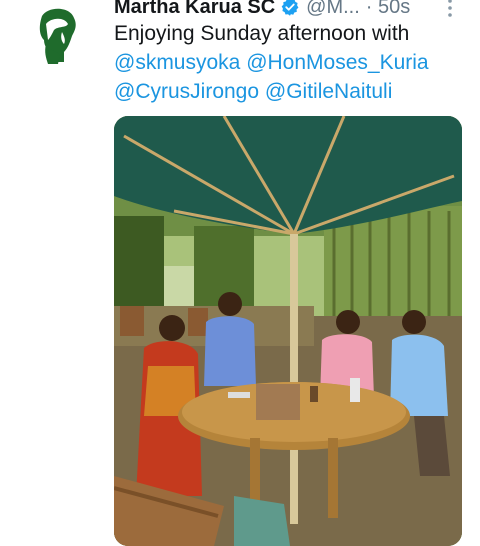 This screenshot has width=480, height=546. I want to click on mention-link: @skmusyoka, so click(177, 62).